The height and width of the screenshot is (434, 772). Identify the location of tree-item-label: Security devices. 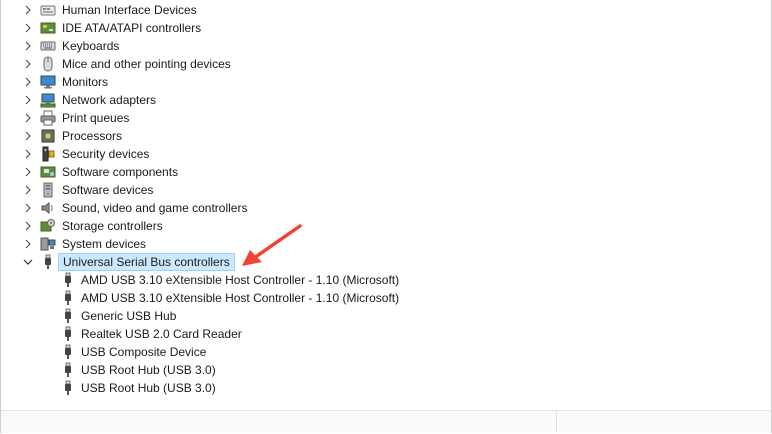
(106, 154).